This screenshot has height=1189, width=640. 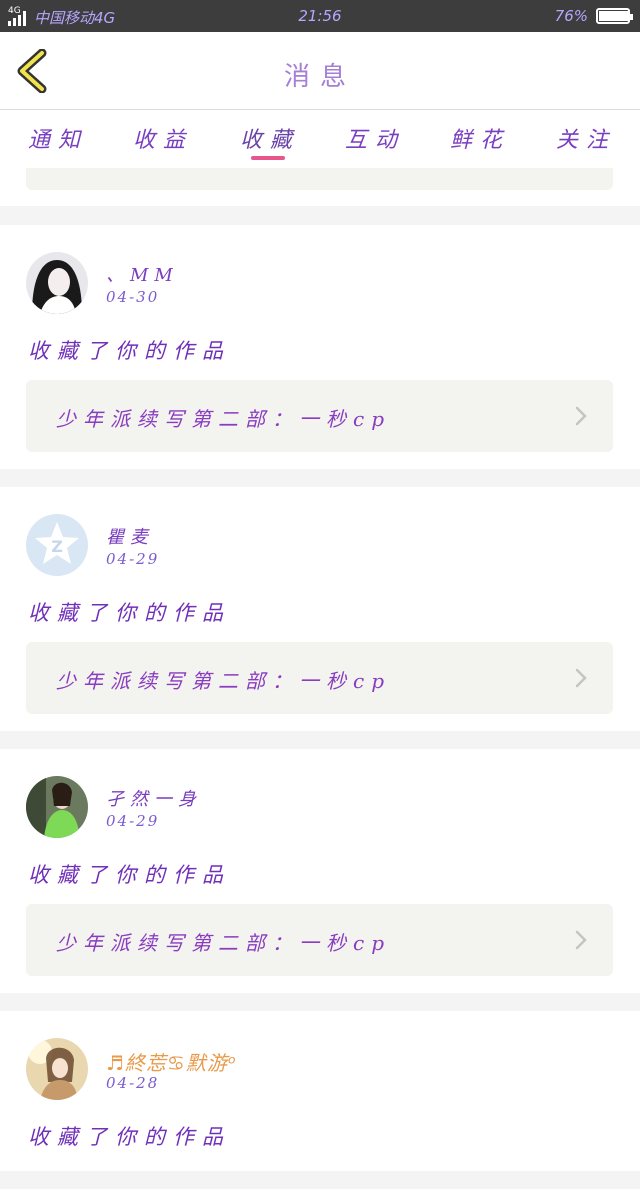 I want to click on user-name: 瞿麦, so click(x=130, y=536).